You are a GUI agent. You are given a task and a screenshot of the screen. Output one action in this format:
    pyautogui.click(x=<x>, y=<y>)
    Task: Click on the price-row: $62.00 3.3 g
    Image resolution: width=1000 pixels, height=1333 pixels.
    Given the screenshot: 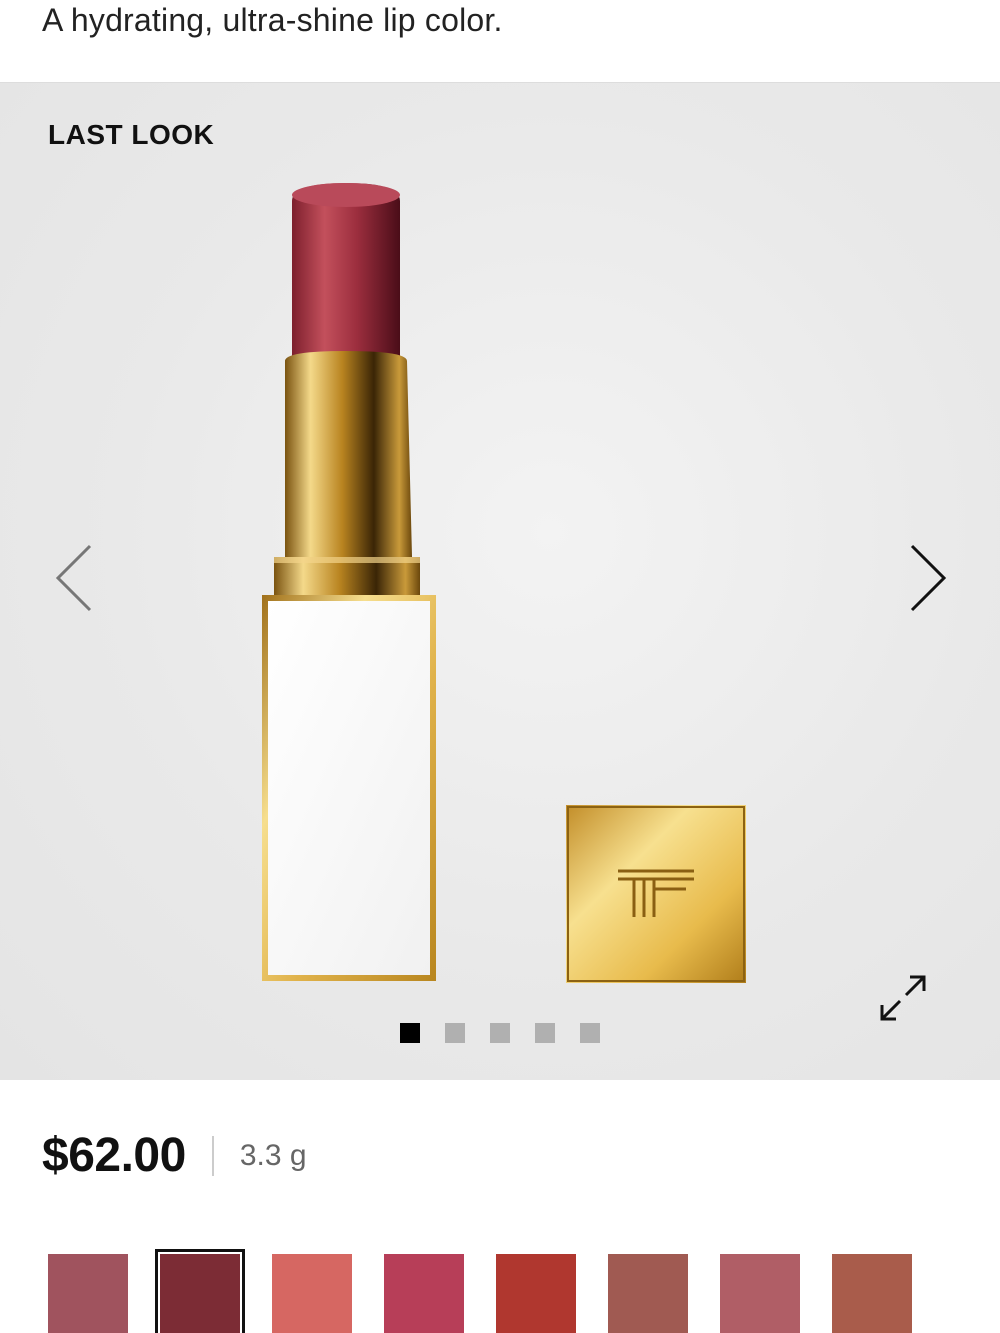 What is the action you would take?
    pyautogui.click(x=174, y=1155)
    